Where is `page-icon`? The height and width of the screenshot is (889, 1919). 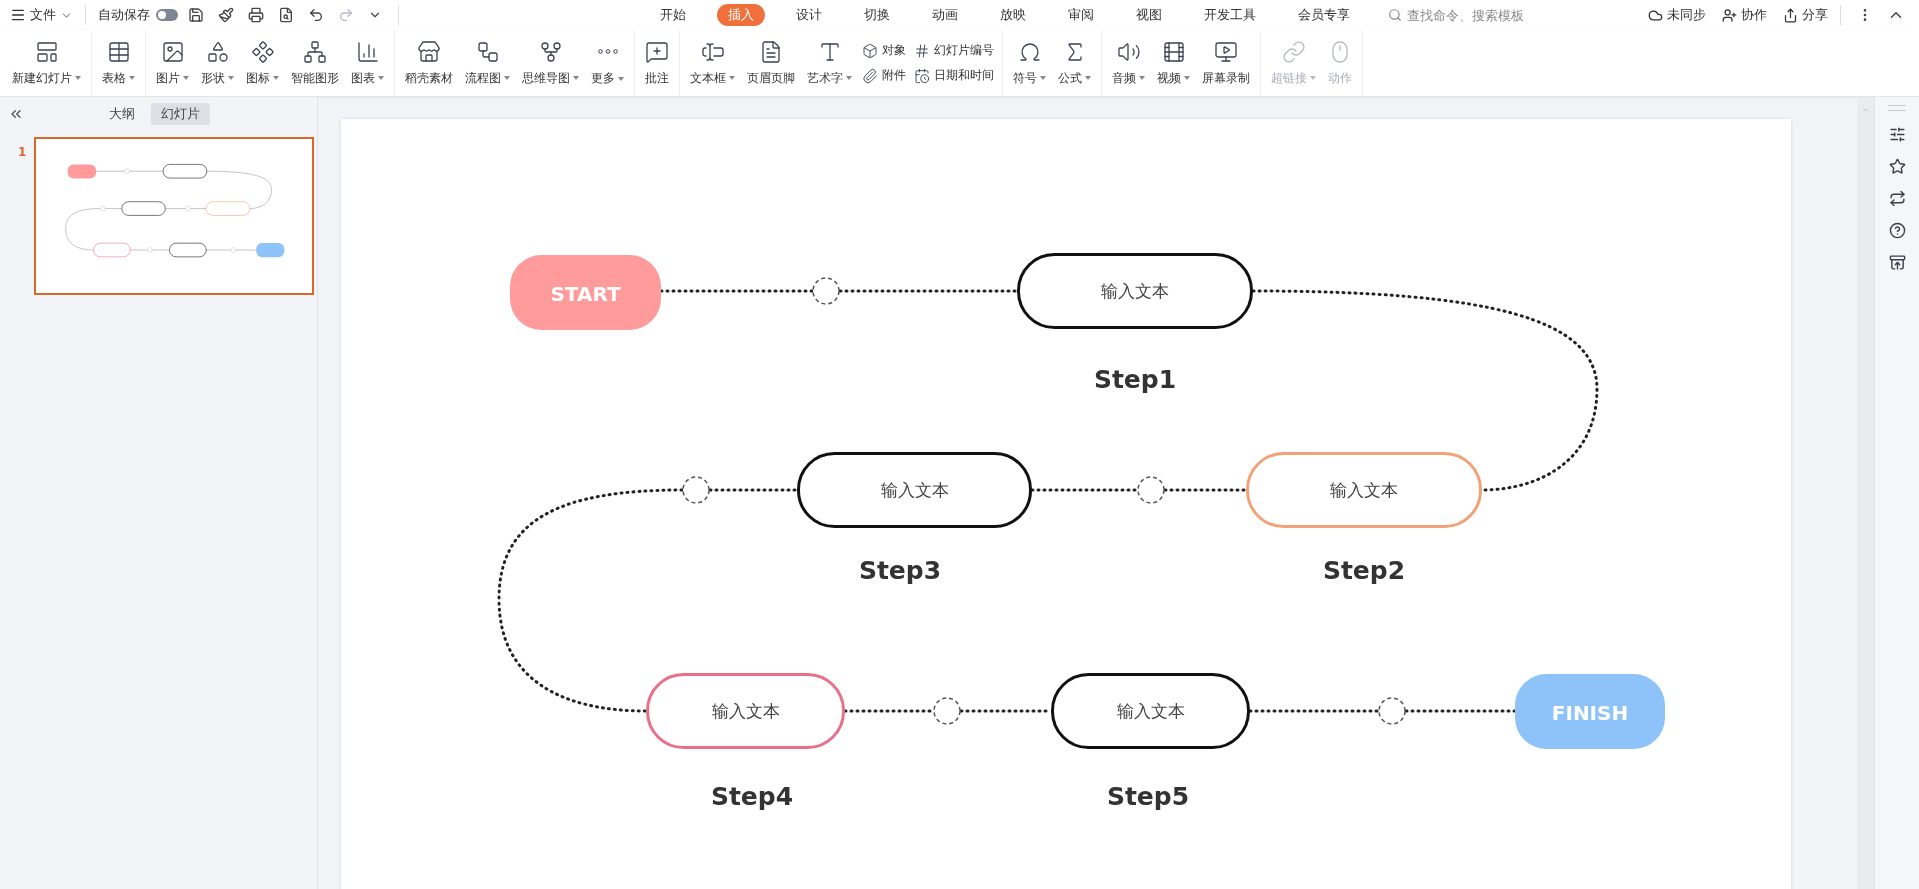
page-icon is located at coordinates (771, 51).